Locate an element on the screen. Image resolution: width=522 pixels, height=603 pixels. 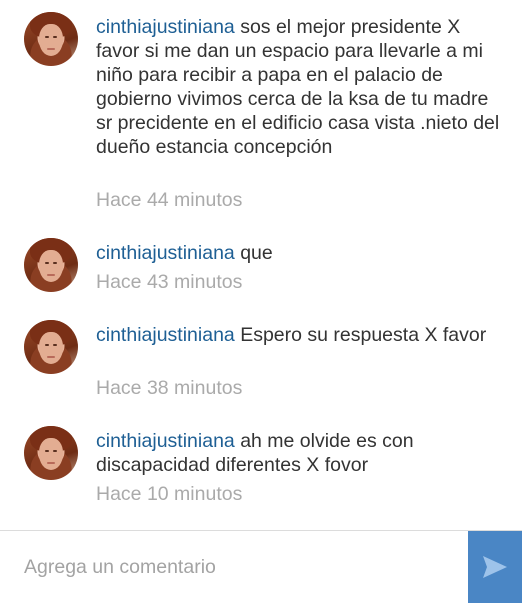
comment-timestamp: Hace 43 minutos is located at coordinates (169, 282).